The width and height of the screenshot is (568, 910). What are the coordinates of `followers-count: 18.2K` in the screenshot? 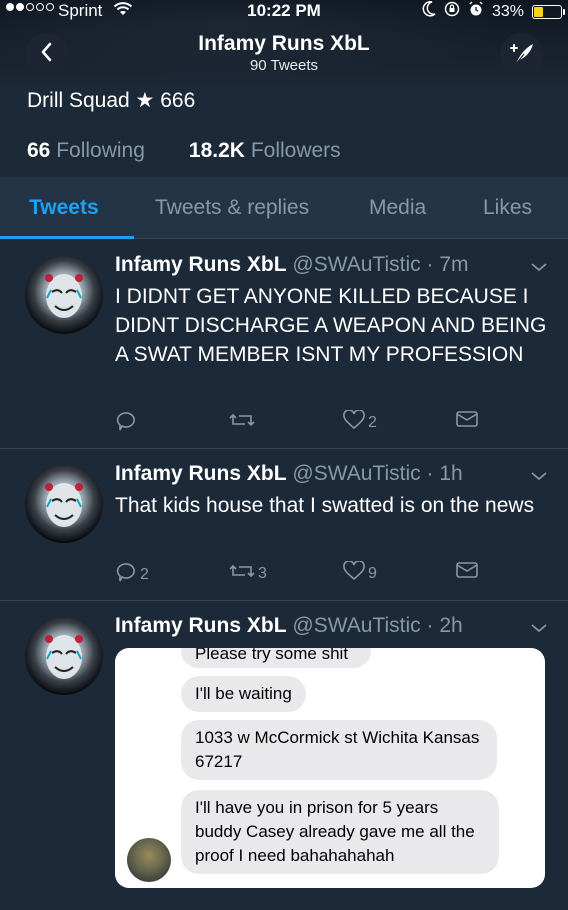 It's located at (216, 150).